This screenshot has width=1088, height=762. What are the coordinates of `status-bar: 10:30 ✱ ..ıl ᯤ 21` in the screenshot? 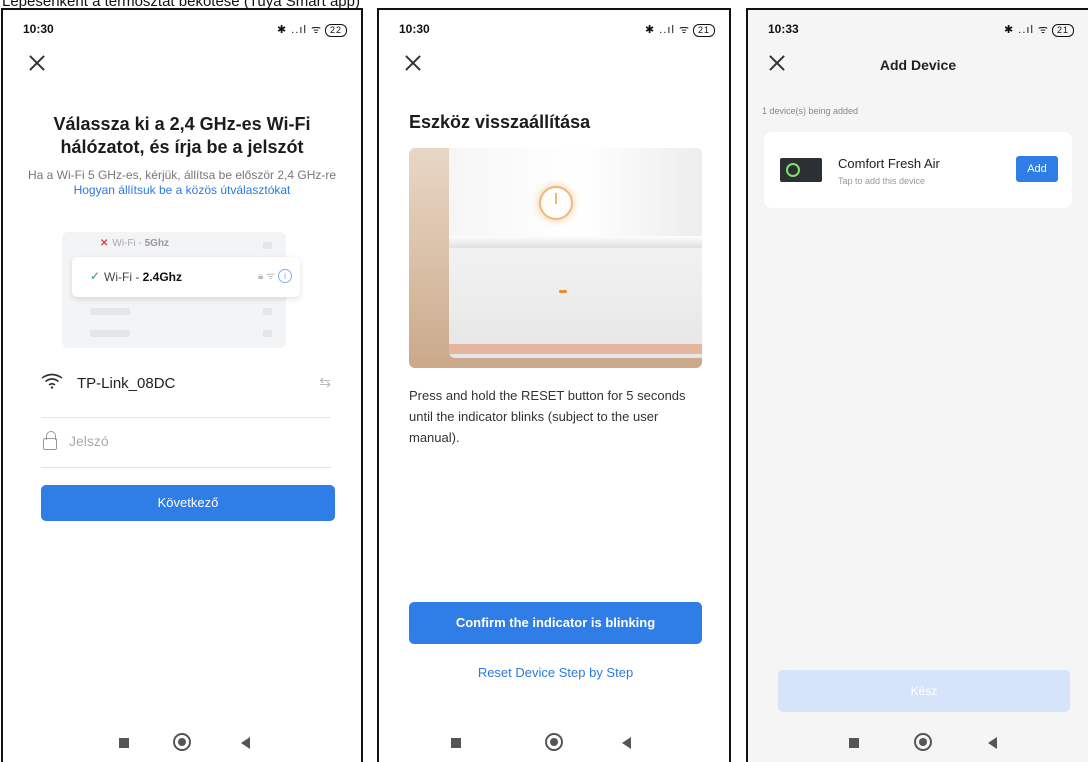 It's located at (554, 25).